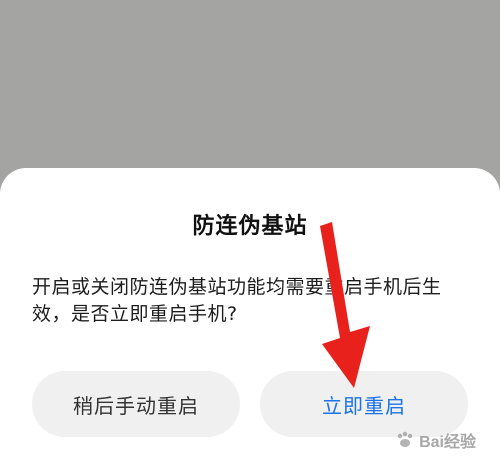  I want to click on watermark: Bai经验, so click(435, 440).